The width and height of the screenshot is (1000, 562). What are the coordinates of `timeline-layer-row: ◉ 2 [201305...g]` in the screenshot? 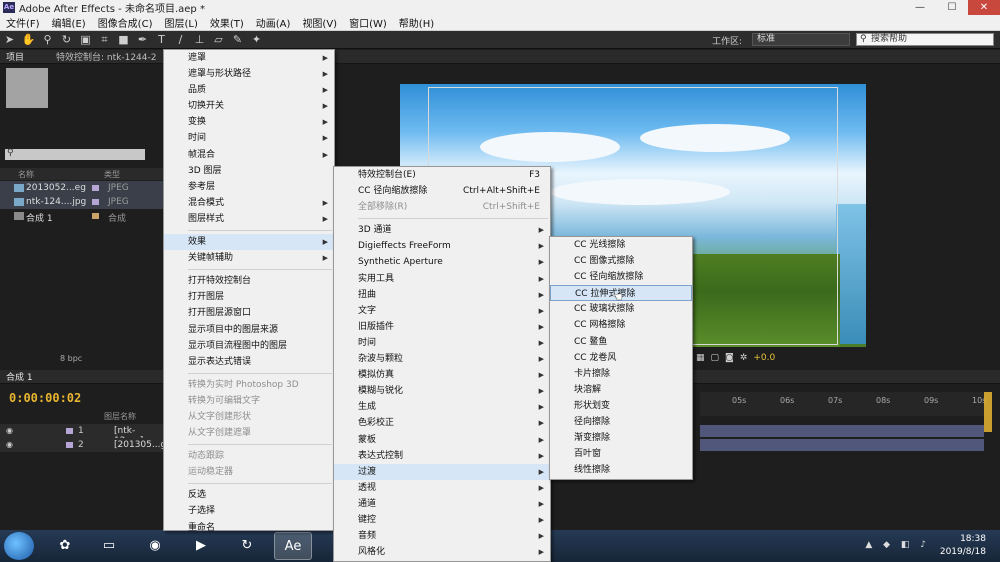 It's located at (85, 445).